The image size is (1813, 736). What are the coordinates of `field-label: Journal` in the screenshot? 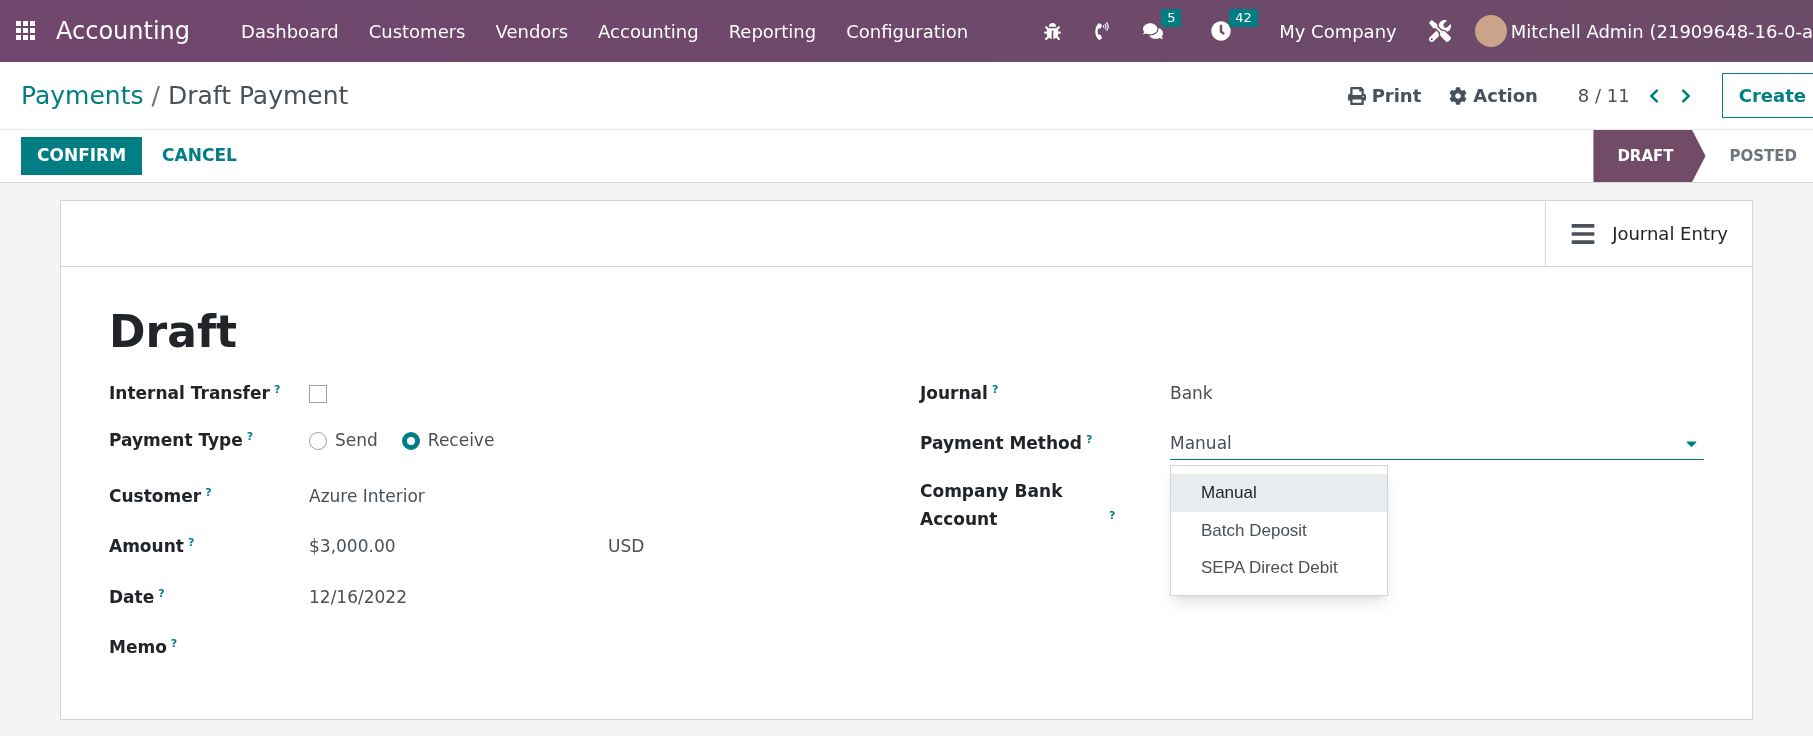 It's located at (954, 393).